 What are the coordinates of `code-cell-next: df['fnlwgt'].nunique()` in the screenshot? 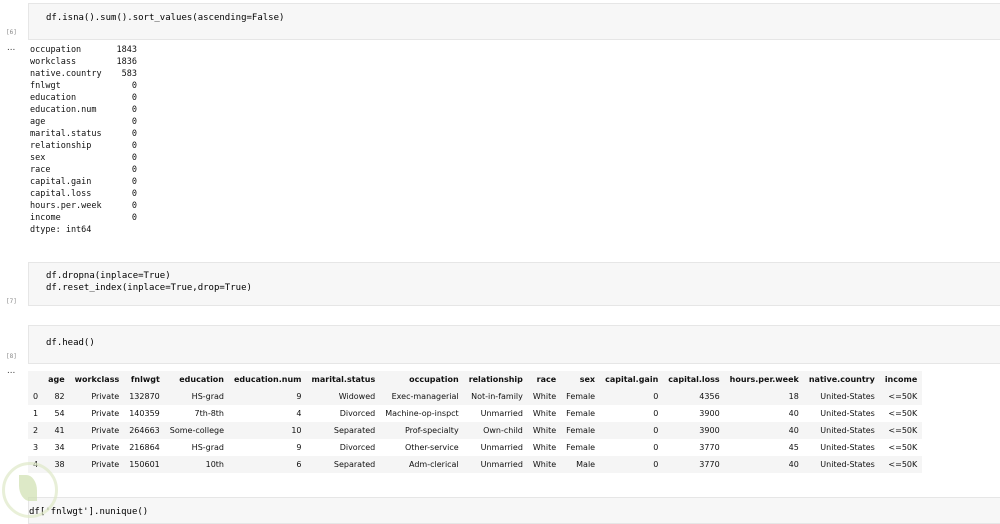 It's located at (514, 510).